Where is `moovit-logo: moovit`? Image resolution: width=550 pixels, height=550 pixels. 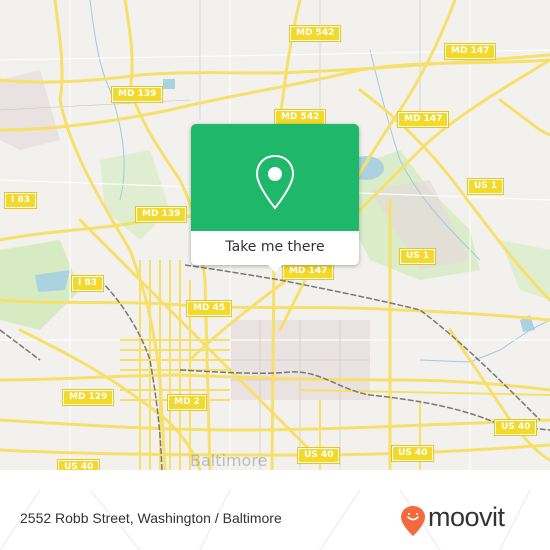 moovit-logo: moovit is located at coordinates (470, 520).